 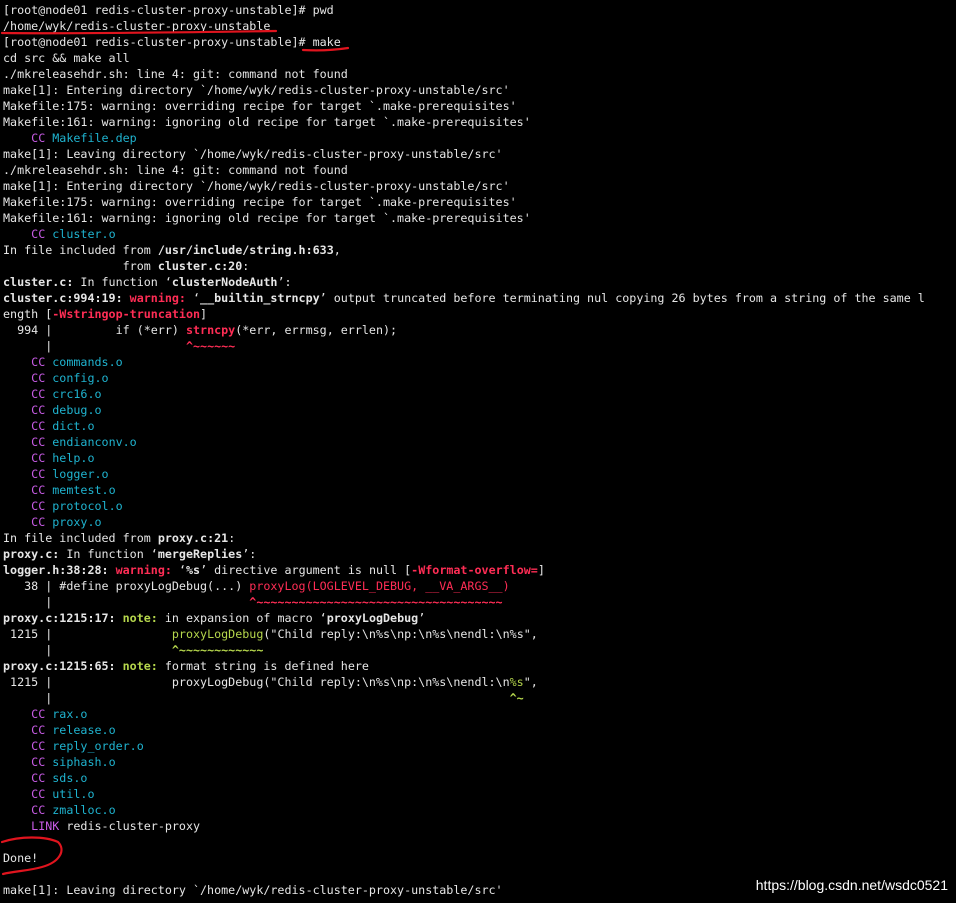 What do you see at coordinates (70, 794) in the screenshot?
I see `terminal-text: util.o` at bounding box center [70, 794].